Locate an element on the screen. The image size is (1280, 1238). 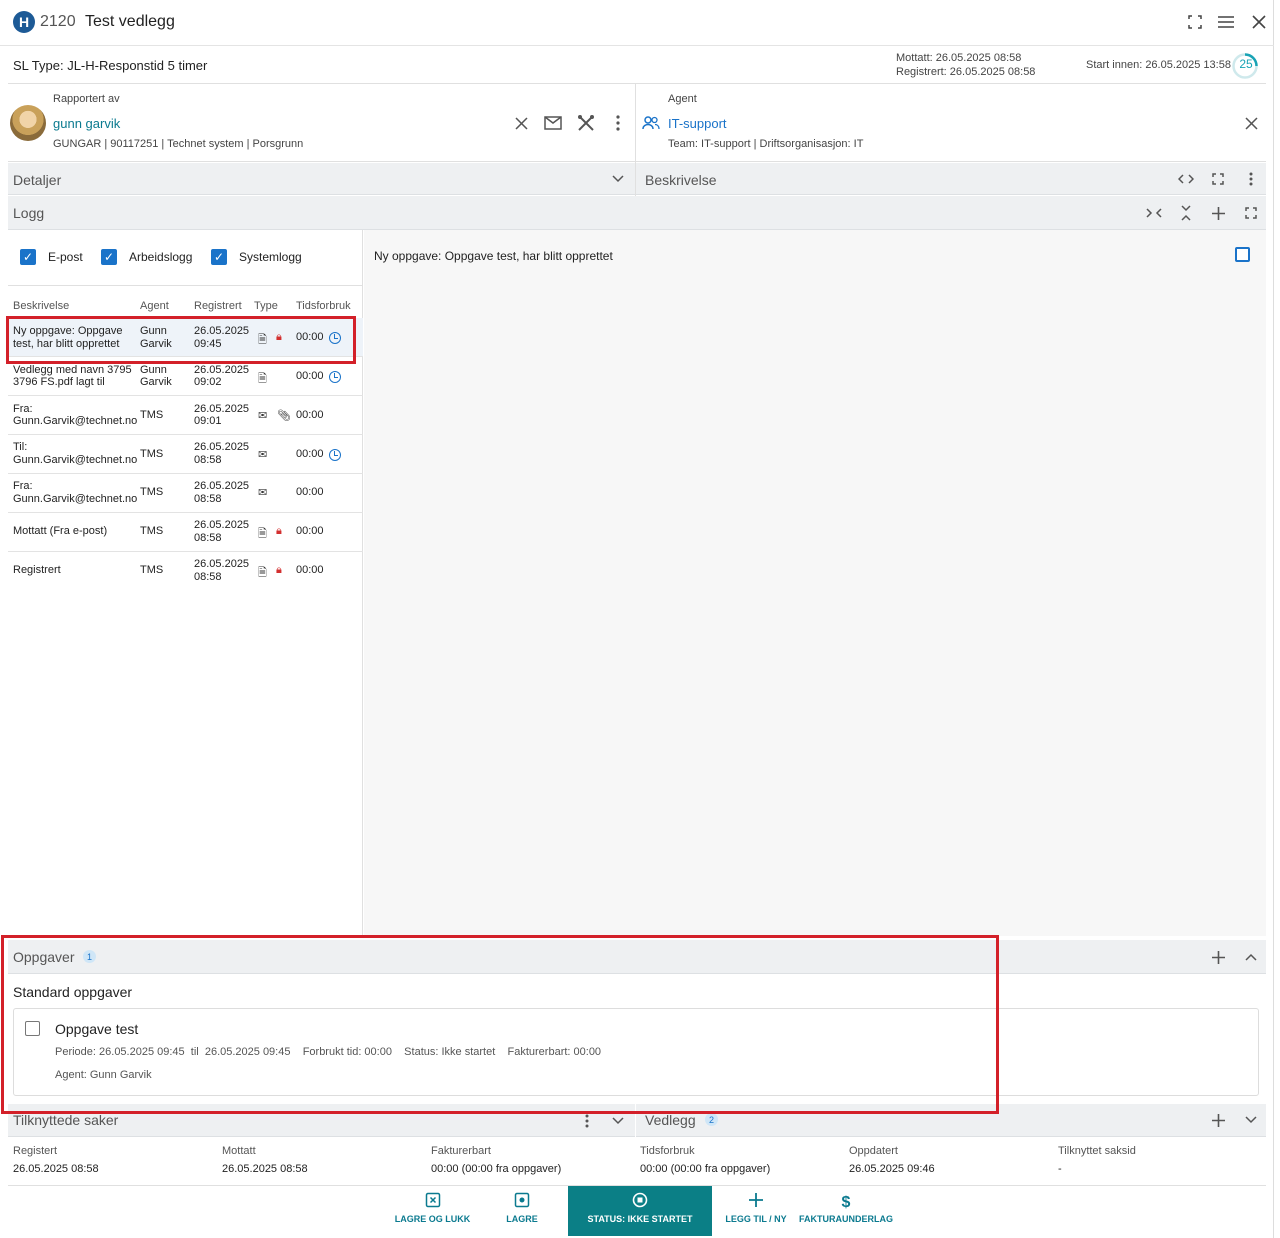
save-button: LAGRE is located at coordinates (522, 1211).